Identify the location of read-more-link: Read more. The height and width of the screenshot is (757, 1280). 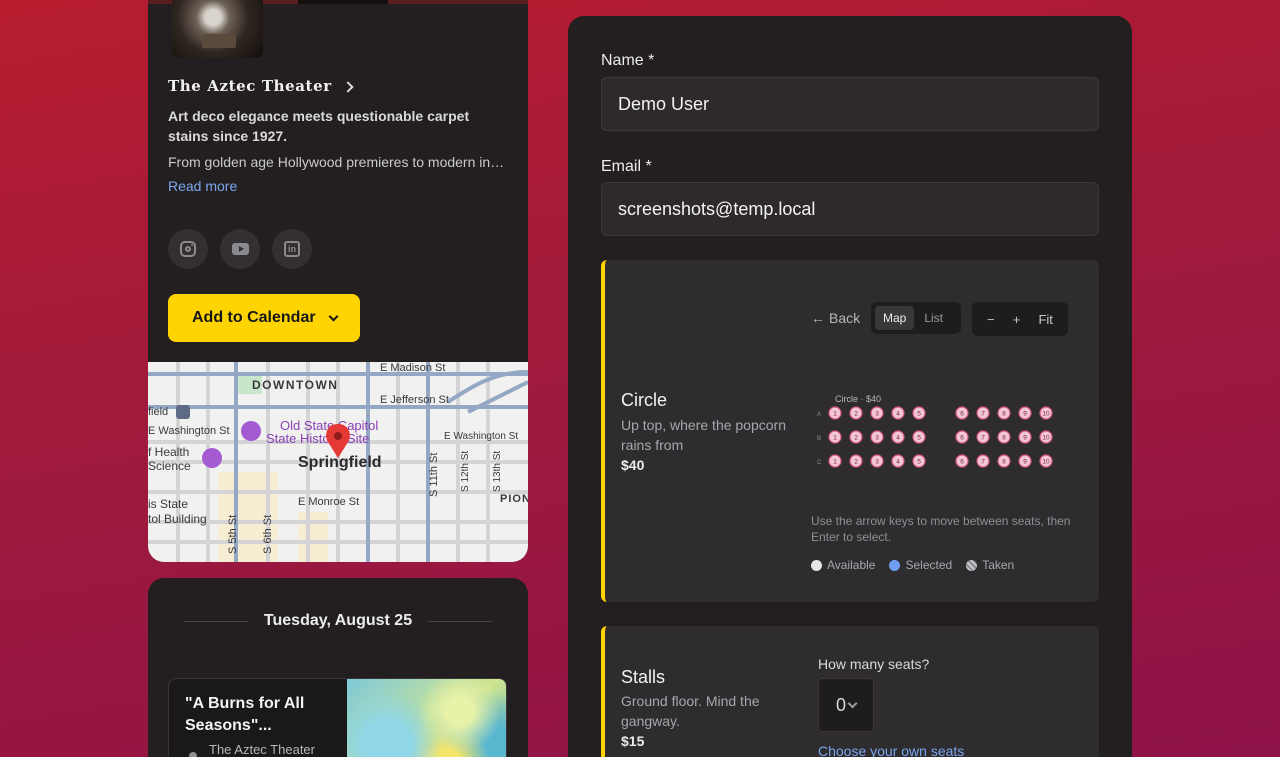
(202, 186).